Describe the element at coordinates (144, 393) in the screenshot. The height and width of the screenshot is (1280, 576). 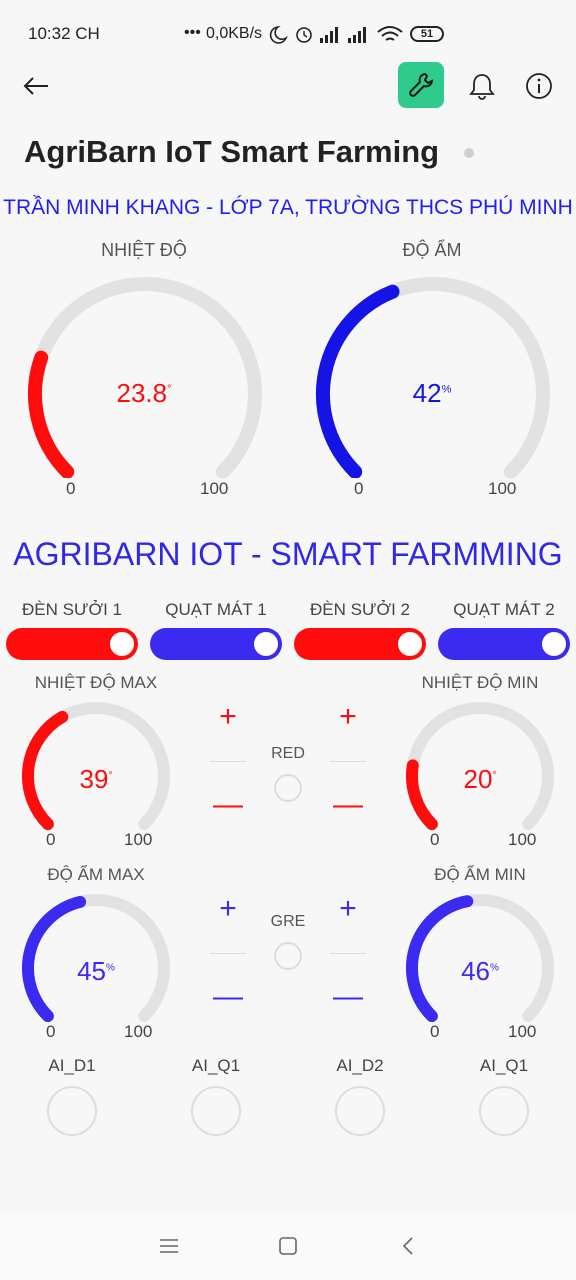
I see `gauge-temperature-value: 23.8°` at that location.